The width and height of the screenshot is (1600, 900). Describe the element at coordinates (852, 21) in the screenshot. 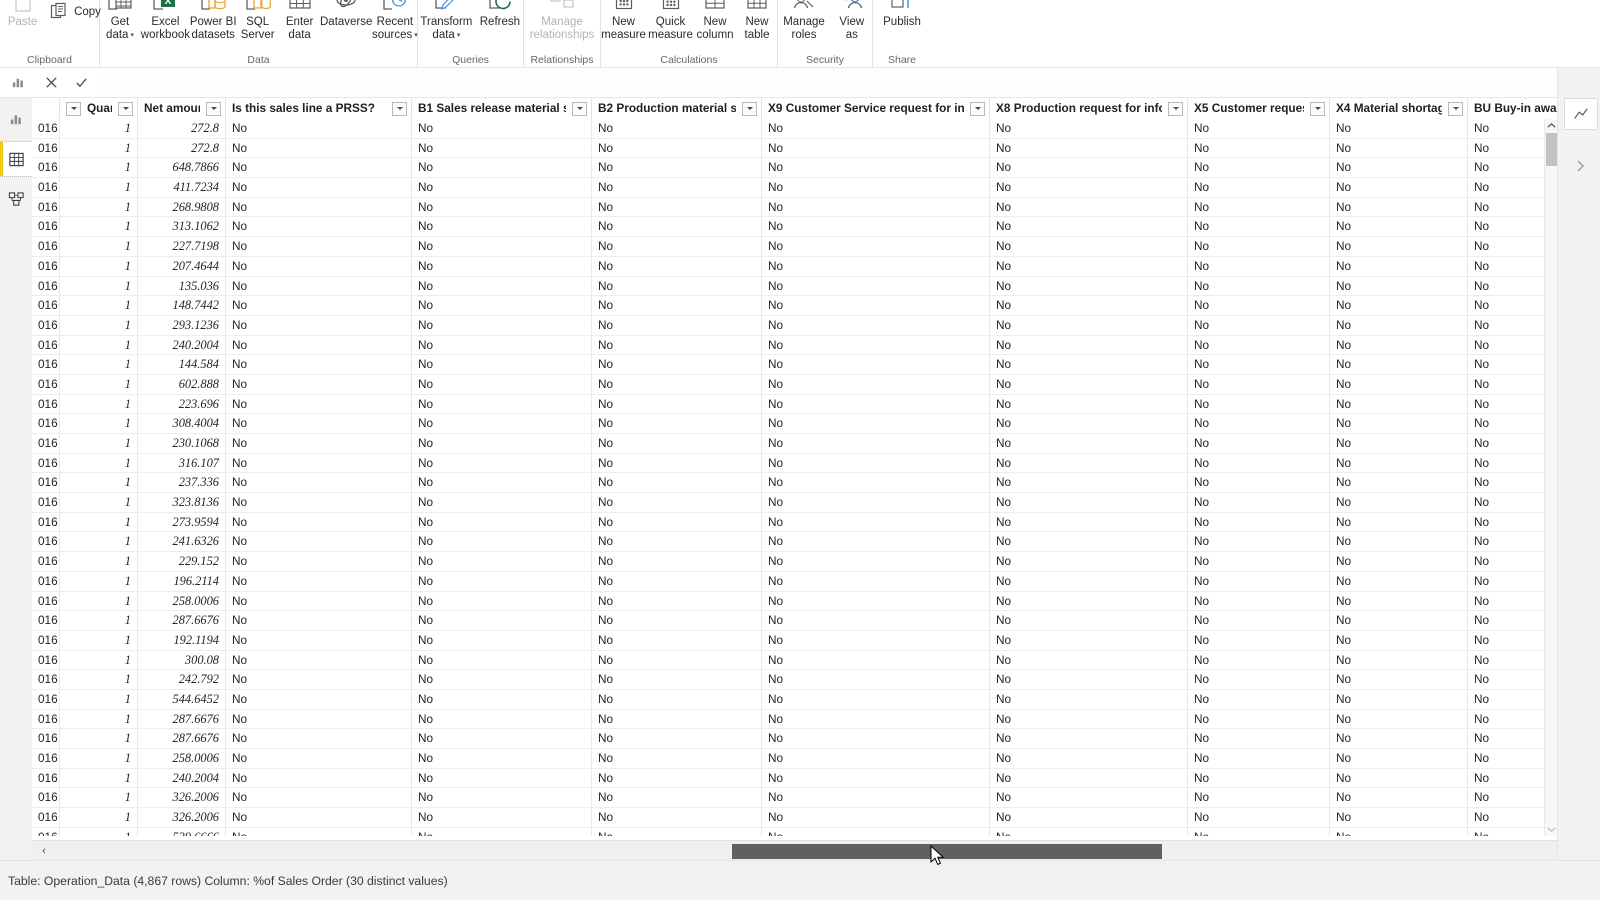

I see `view-as-button: View as` at that location.